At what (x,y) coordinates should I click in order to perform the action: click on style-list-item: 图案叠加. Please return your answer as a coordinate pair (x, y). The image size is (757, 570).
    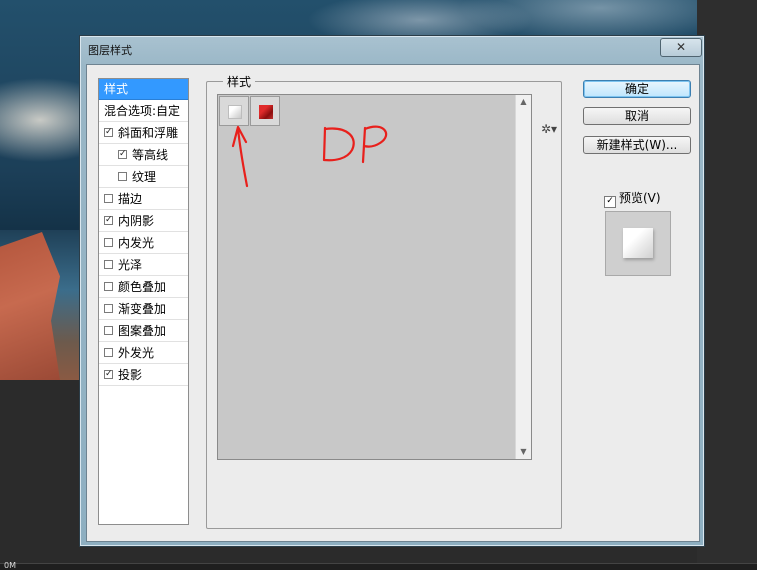
    Looking at the image, I should click on (143, 331).